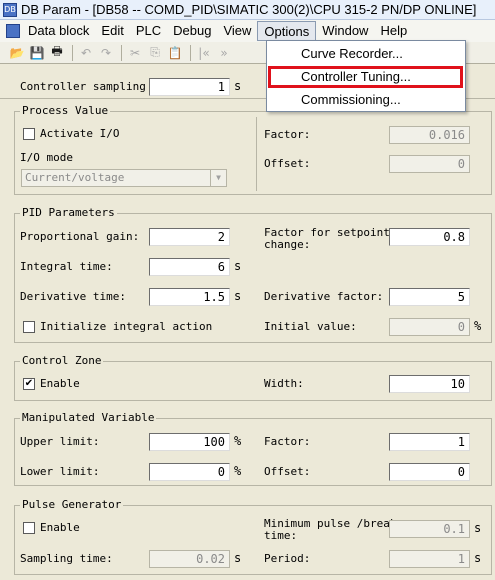 The width and height of the screenshot is (495, 580). I want to click on control-zone-enable-label: Enable, so click(60, 383).